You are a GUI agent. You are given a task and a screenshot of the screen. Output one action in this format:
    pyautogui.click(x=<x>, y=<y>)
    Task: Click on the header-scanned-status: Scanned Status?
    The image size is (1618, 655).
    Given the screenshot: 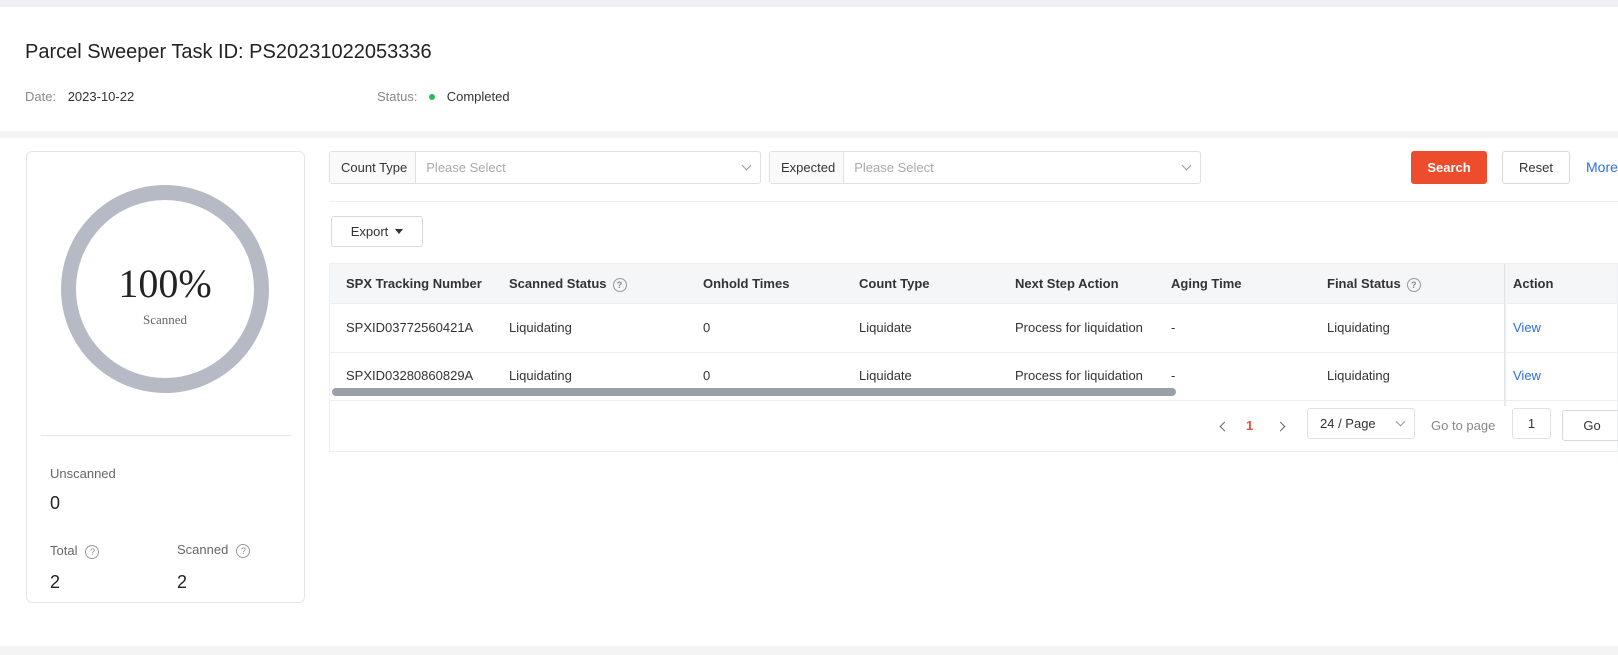 What is the action you would take?
    pyautogui.click(x=568, y=284)
    